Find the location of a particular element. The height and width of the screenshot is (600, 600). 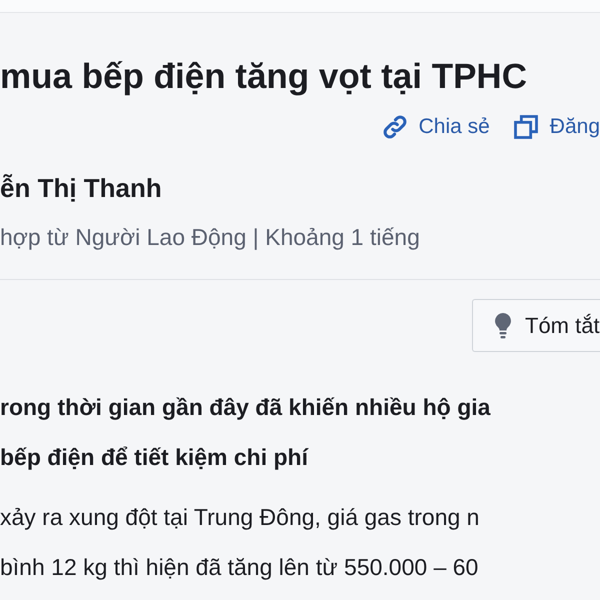

body-text: bình 12 kg thì hiện đã tăng lên từ 550.000 – 60 is located at coordinates (240, 567).